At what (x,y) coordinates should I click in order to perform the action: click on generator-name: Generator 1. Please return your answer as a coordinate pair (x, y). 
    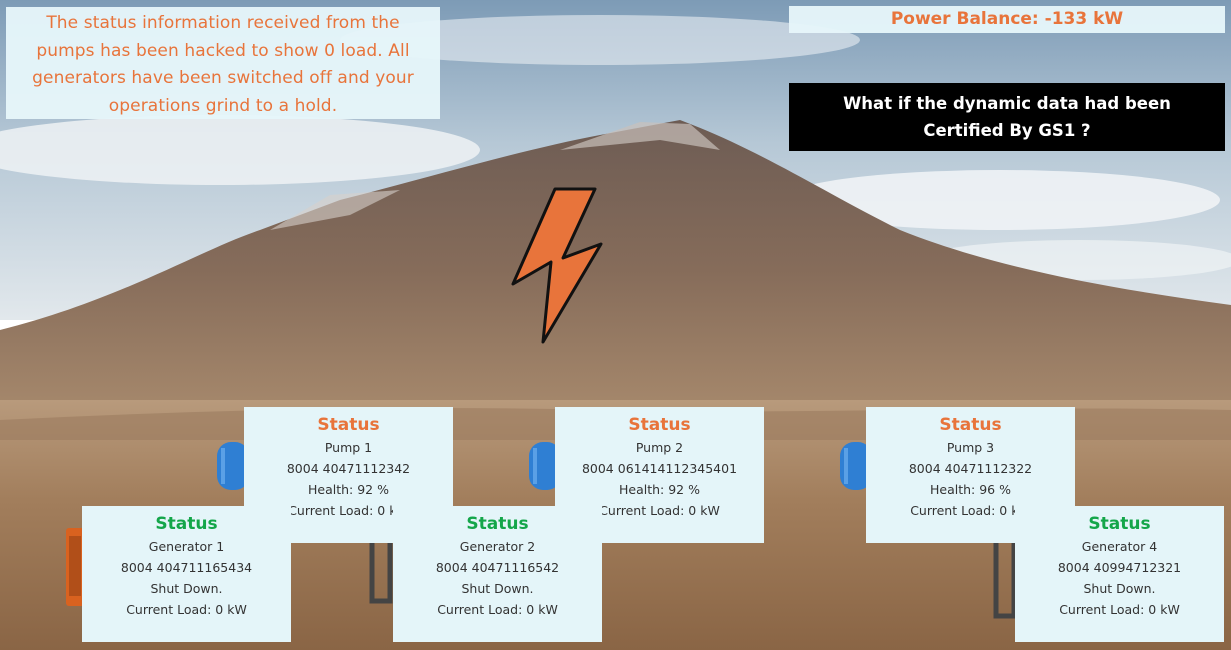
    Looking at the image, I should click on (186, 546).